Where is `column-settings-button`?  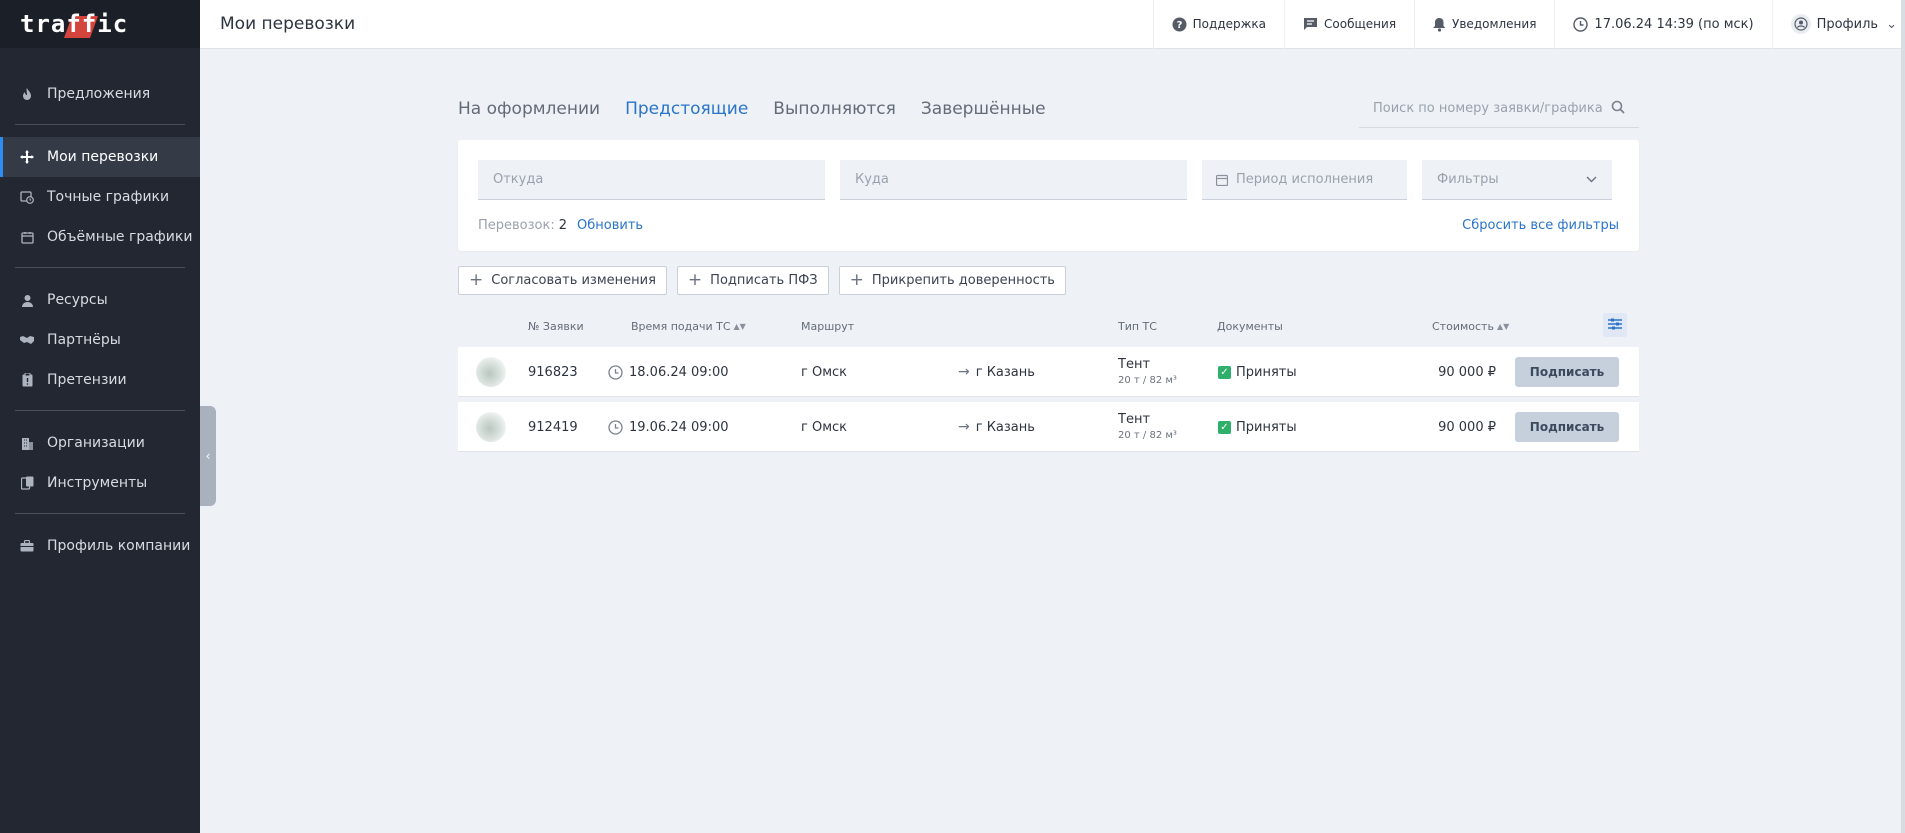 column-settings-button is located at coordinates (1615, 325).